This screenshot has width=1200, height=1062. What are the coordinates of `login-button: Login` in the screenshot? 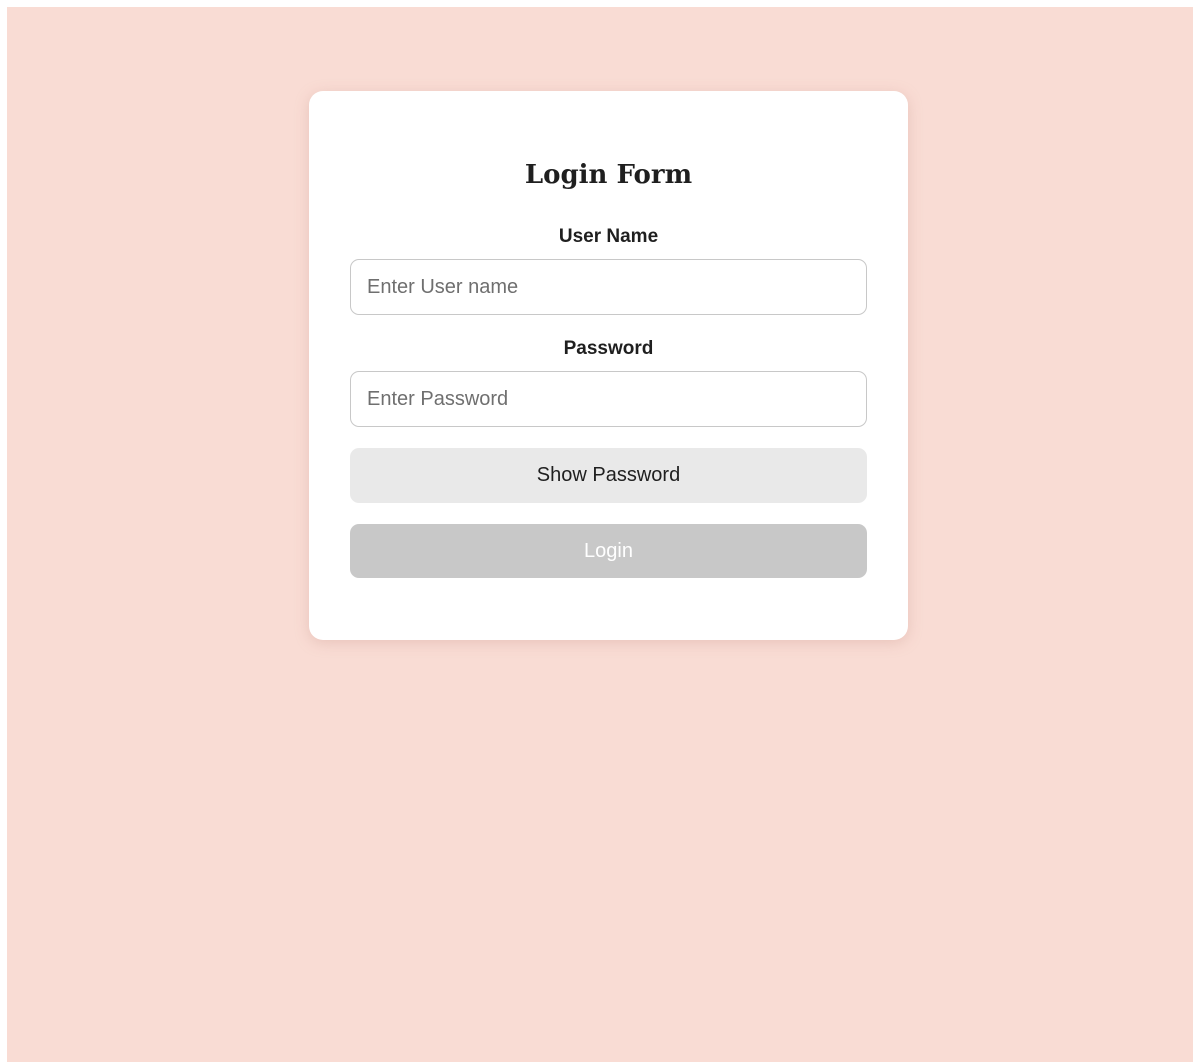 It's located at (608, 551).